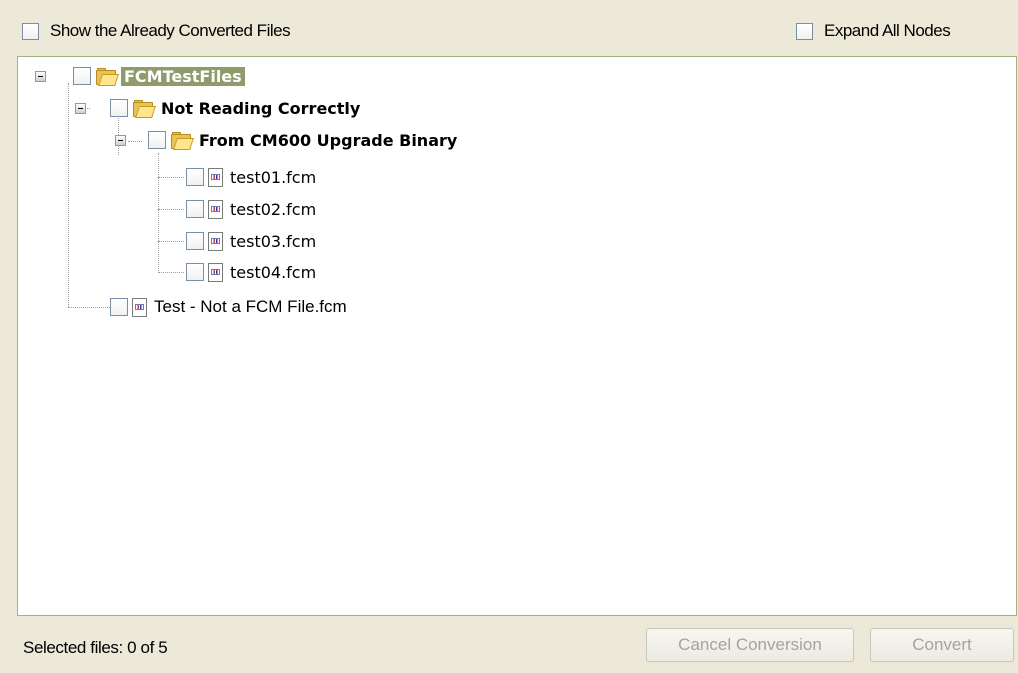  I want to click on convert-button: Convert, so click(942, 645).